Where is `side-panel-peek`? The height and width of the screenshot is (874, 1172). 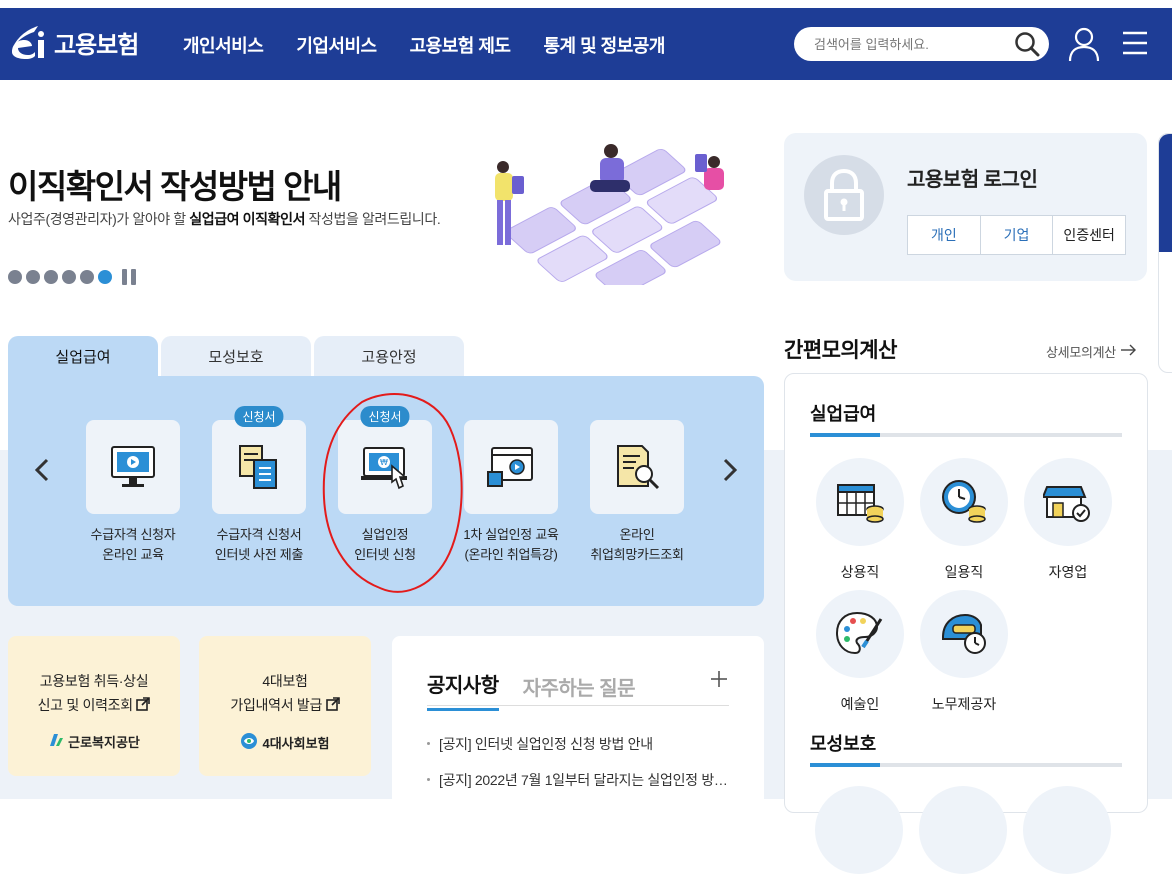 side-panel-peek is located at coordinates (1165, 253).